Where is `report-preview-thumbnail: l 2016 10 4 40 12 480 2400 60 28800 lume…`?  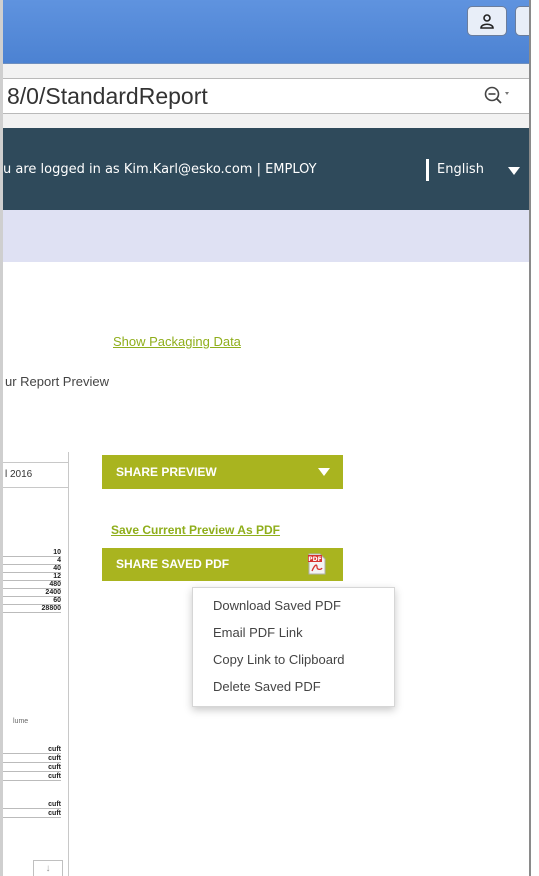 report-preview-thumbnail: l 2016 10 4 40 12 480 2400 60 28800 lume… is located at coordinates (36, 664).